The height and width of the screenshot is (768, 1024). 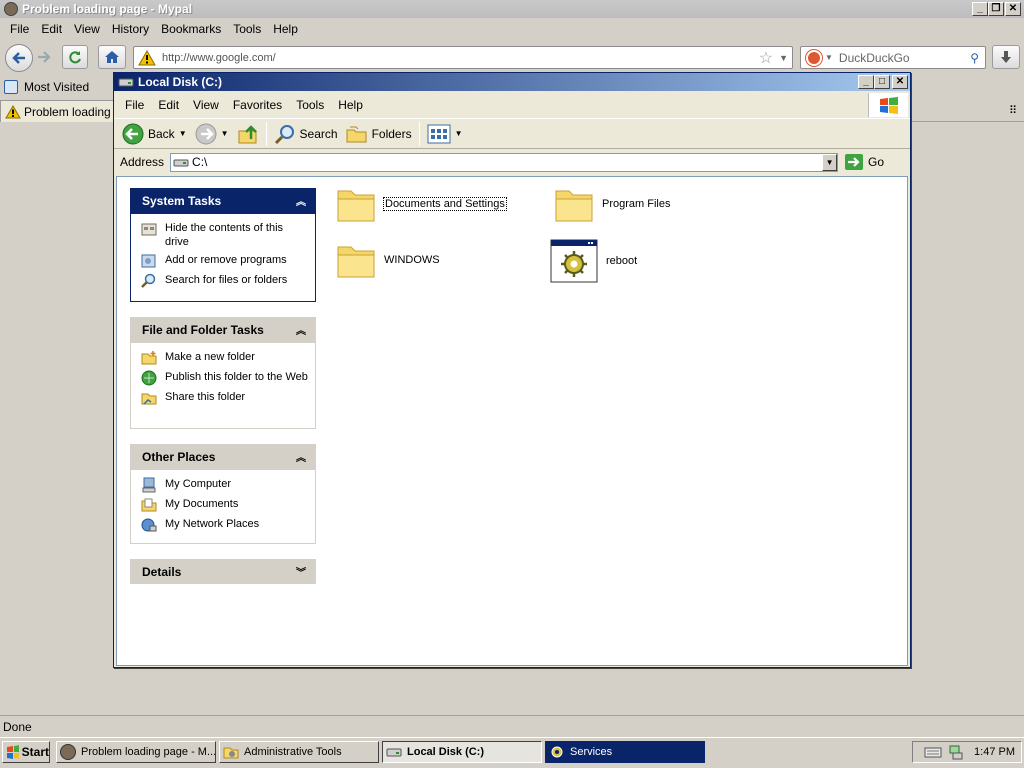 I want to click on details-panel: Details ︾, so click(x=223, y=571).